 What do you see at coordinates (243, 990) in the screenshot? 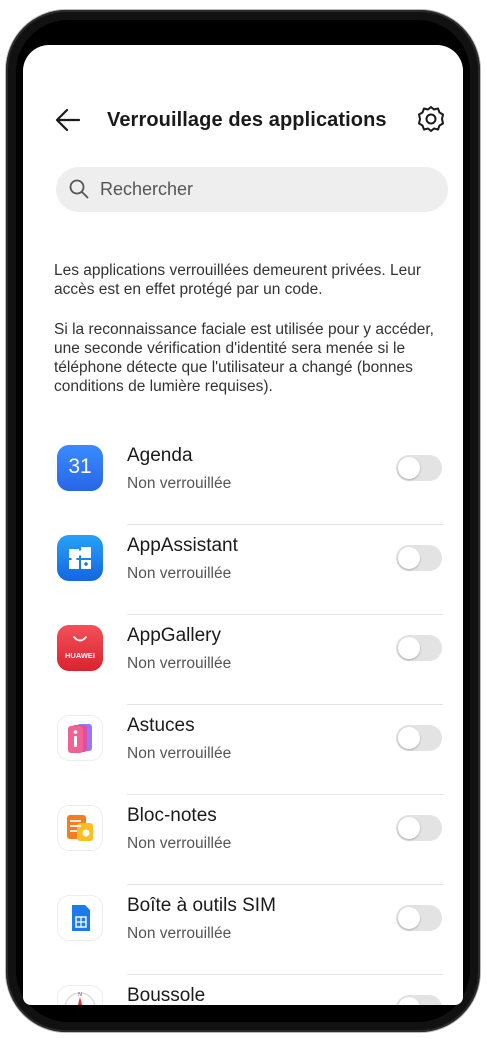
I see `list-item: N Boussole` at bounding box center [243, 990].